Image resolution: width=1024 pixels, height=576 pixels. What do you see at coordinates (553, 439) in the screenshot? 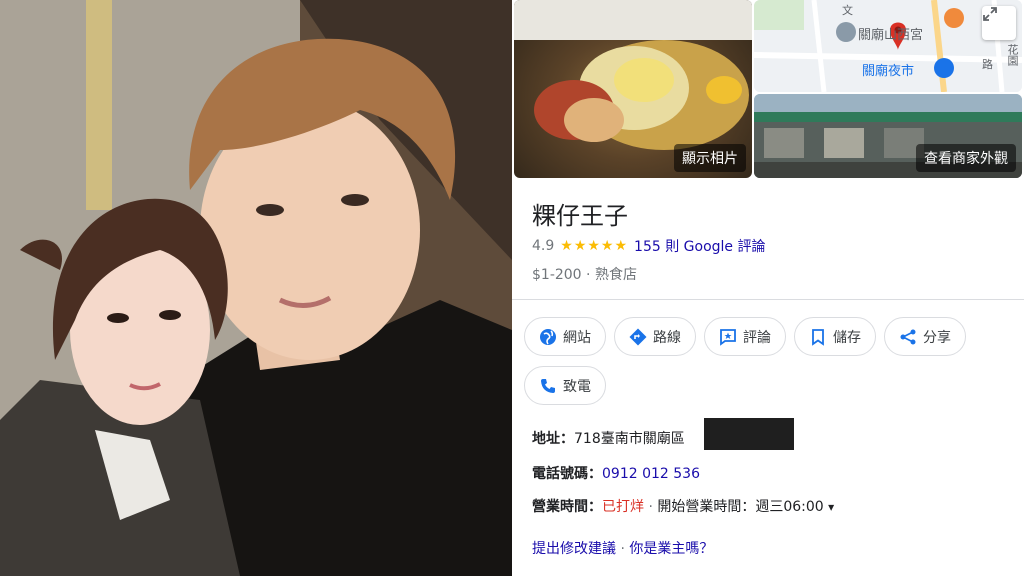
I see `address-label: 地址：` at bounding box center [553, 439].